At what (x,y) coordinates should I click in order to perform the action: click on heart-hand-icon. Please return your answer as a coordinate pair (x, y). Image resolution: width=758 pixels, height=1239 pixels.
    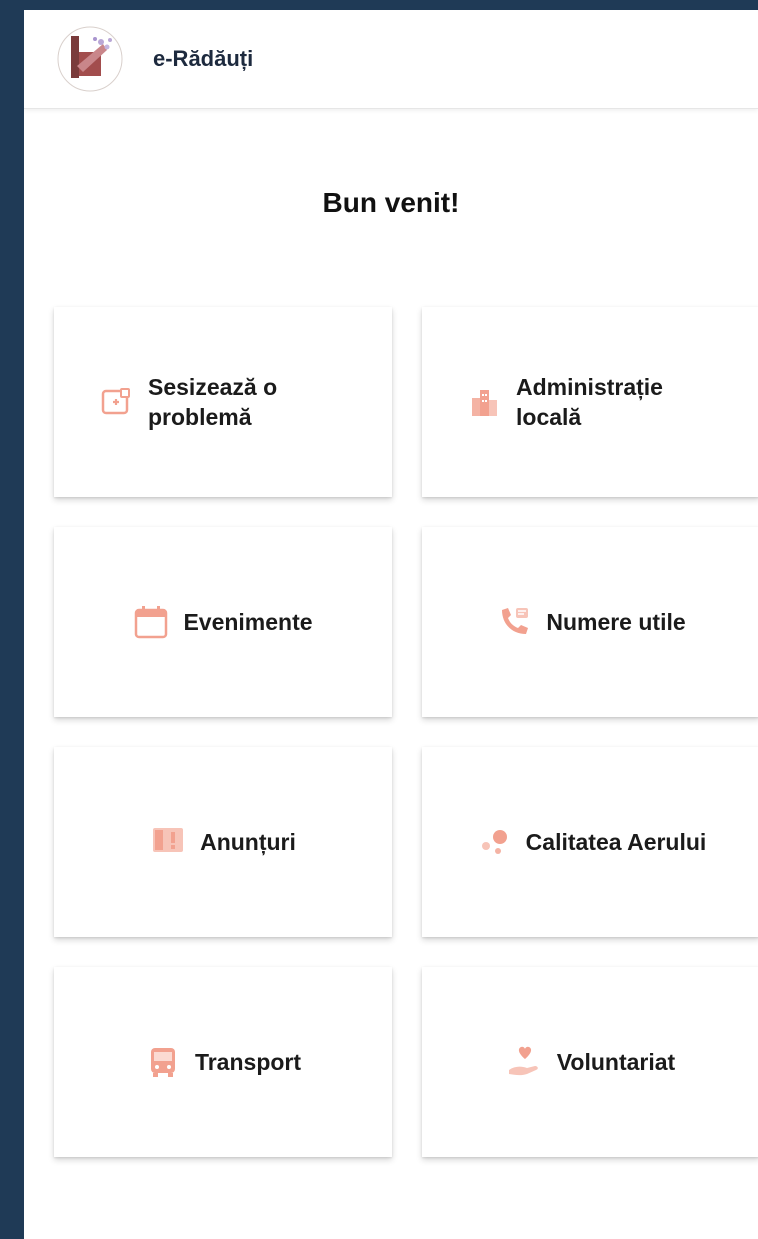
    Looking at the image, I should click on (523, 1061).